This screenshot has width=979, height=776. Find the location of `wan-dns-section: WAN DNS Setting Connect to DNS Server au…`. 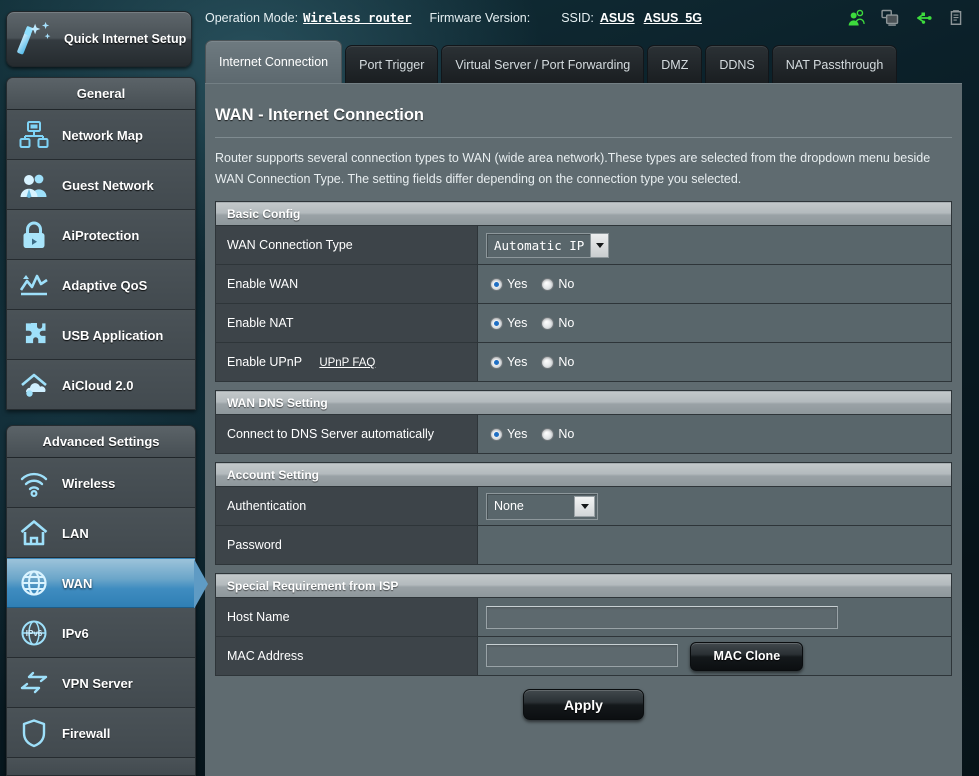

wan-dns-section: WAN DNS Setting Connect to DNS Server au… is located at coordinates (583, 422).